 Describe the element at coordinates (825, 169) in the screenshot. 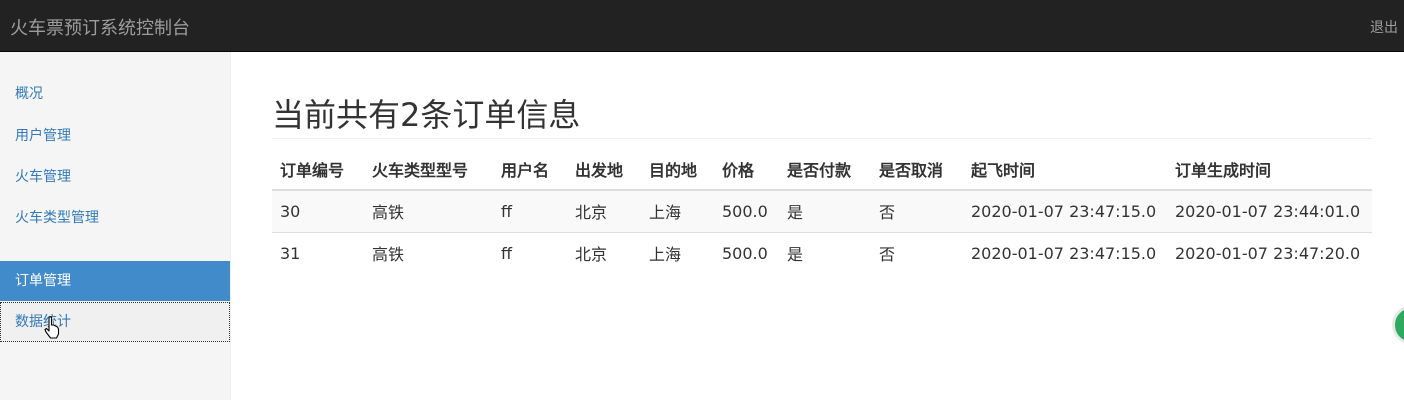

I see `column-header-paid: 是否付款` at that location.